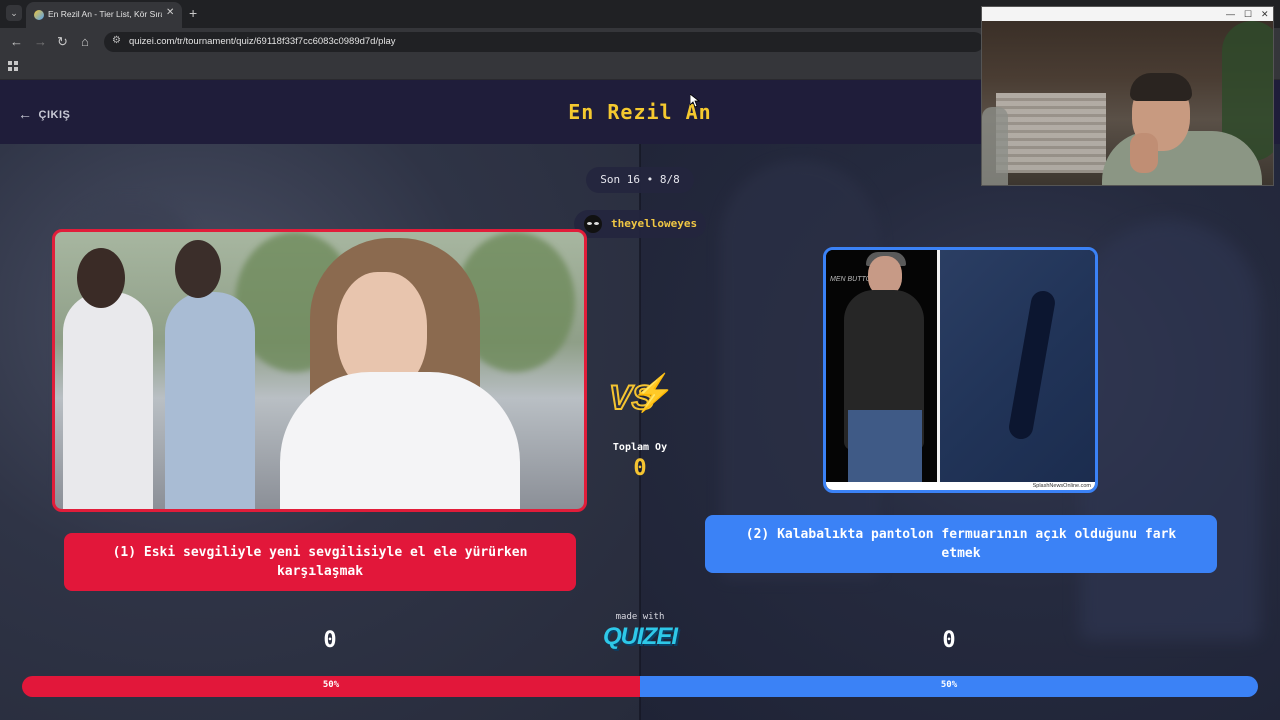 The image size is (1280, 720). What do you see at coordinates (1127, 14) in the screenshot?
I see `webcam-titlebar: — ☐ ✕` at bounding box center [1127, 14].